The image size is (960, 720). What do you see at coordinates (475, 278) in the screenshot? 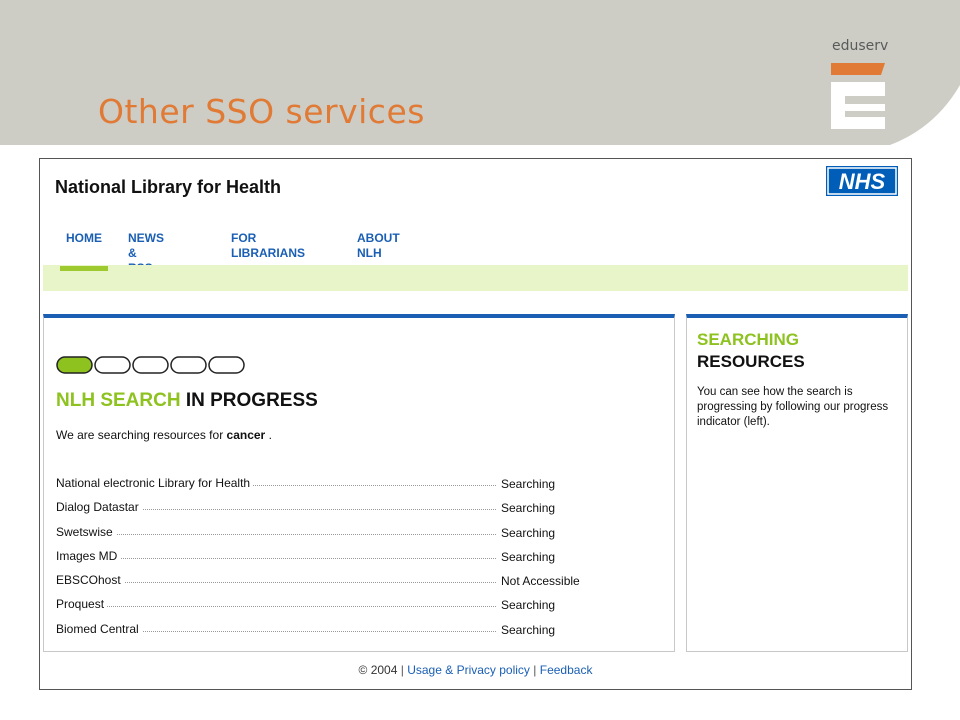
I see `nav-green-bar` at bounding box center [475, 278].